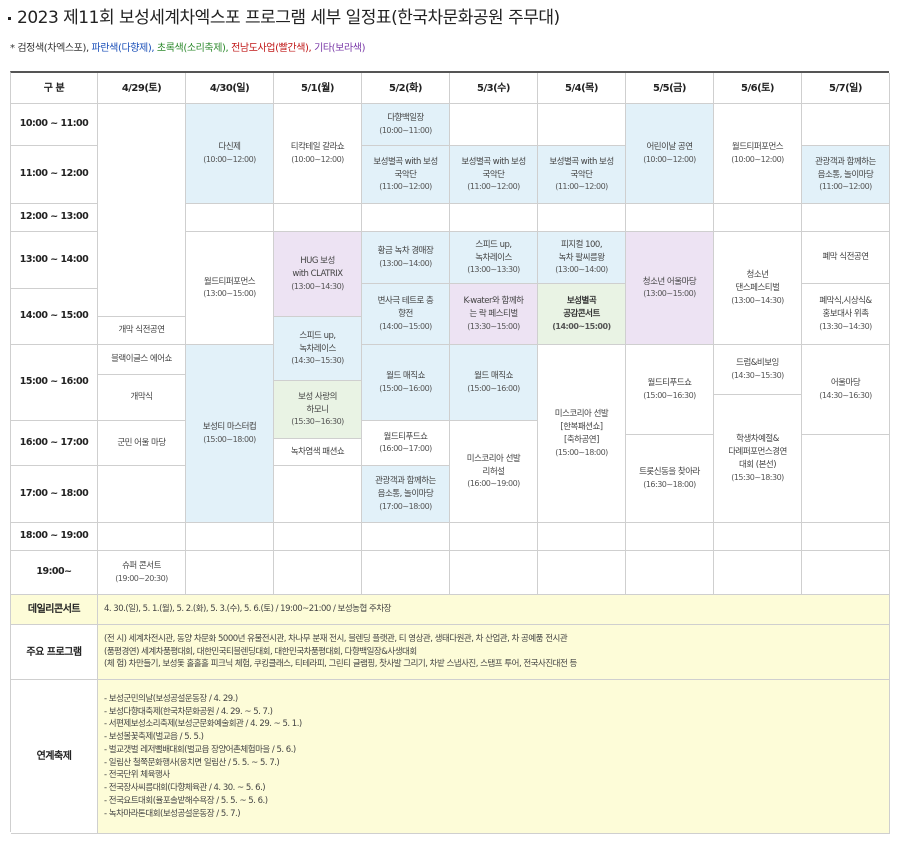  What do you see at coordinates (318, 410) in the screenshot?
I see `event-love-harmony: 보성 사랑의 하모니 (15:30~16:30)` at bounding box center [318, 410].